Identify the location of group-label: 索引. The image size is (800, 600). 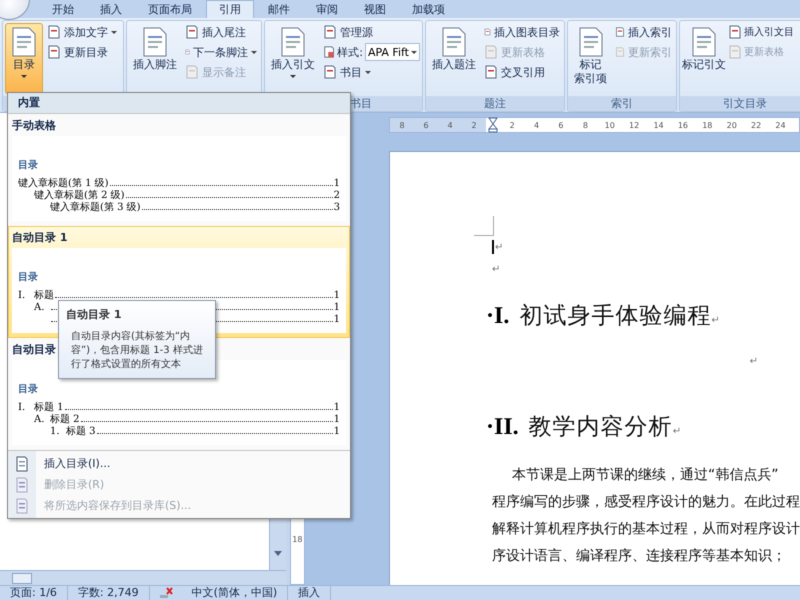
(622, 103).